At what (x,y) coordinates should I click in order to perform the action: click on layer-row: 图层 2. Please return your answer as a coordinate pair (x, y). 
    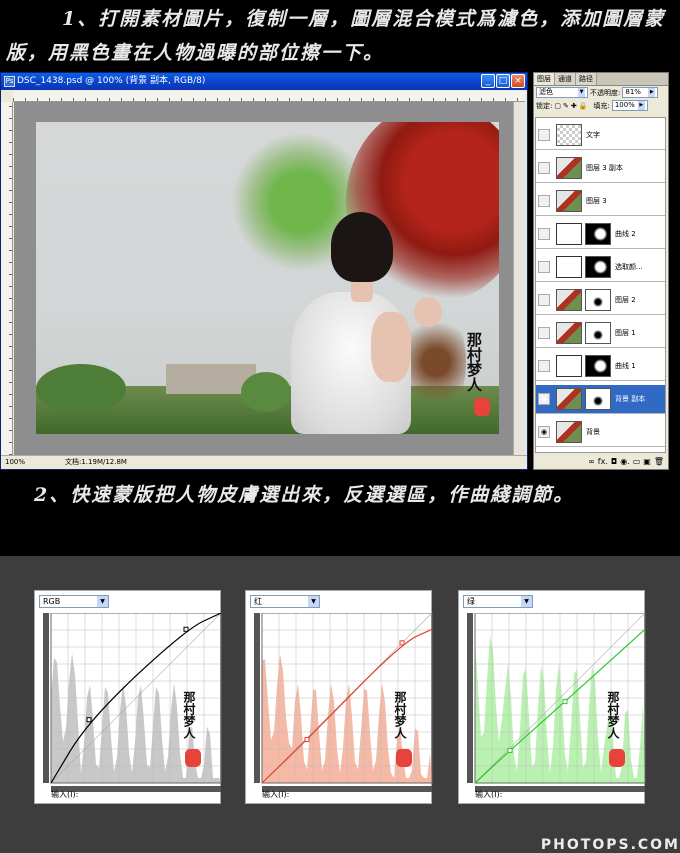
    Looking at the image, I should click on (600, 300).